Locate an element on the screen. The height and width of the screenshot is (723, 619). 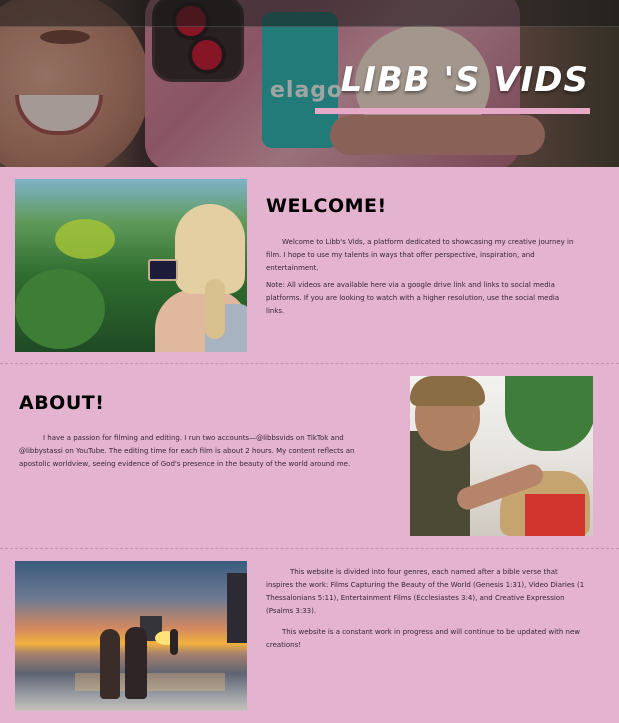
genres-photo is located at coordinates (131, 636).